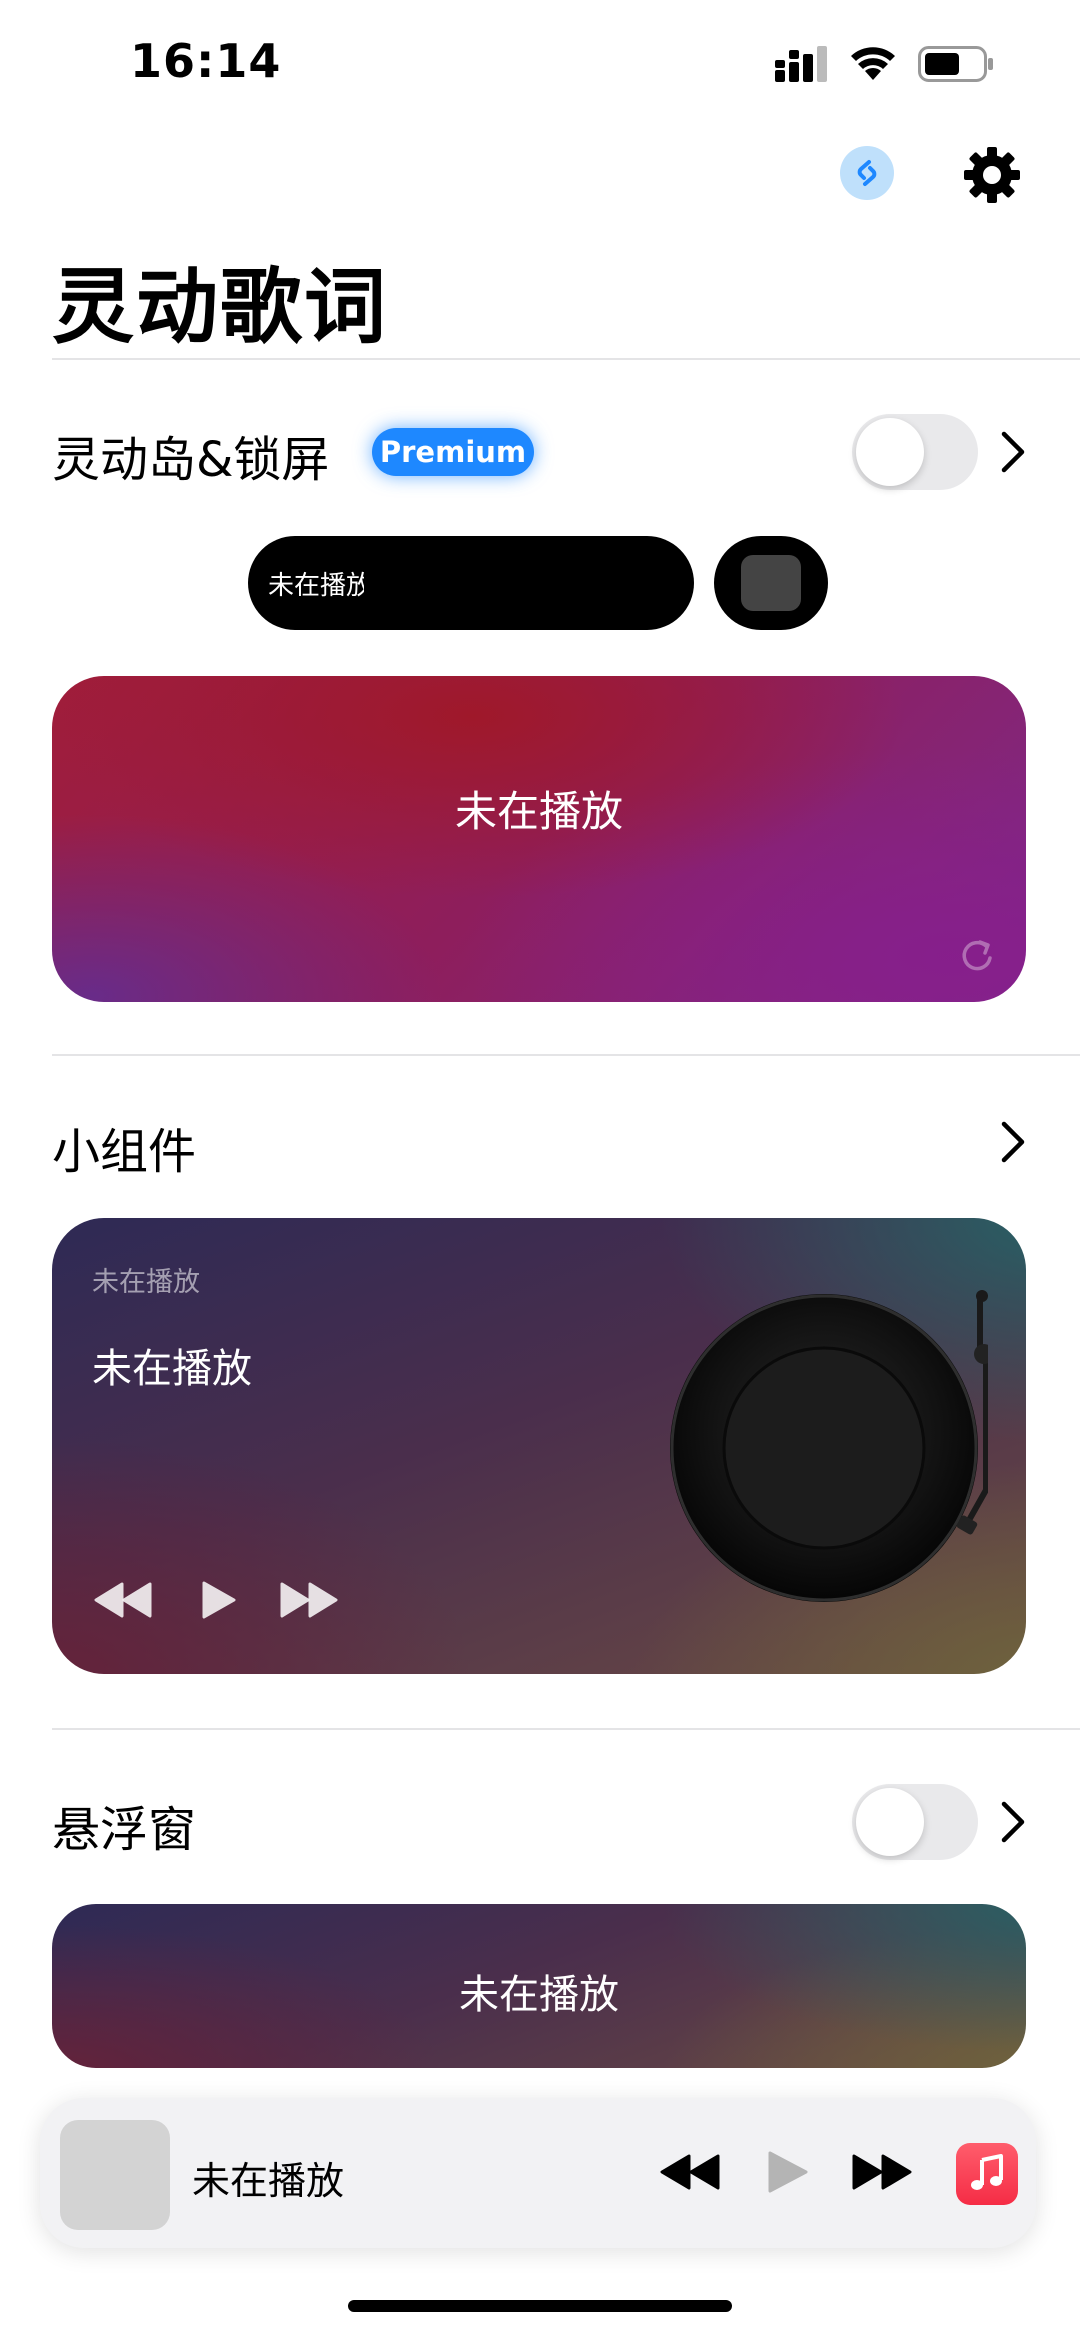 This screenshot has height=2337, width=1080. What do you see at coordinates (538, 811) in the screenshot?
I see `lockscreen-card-text: 未在播放` at bounding box center [538, 811].